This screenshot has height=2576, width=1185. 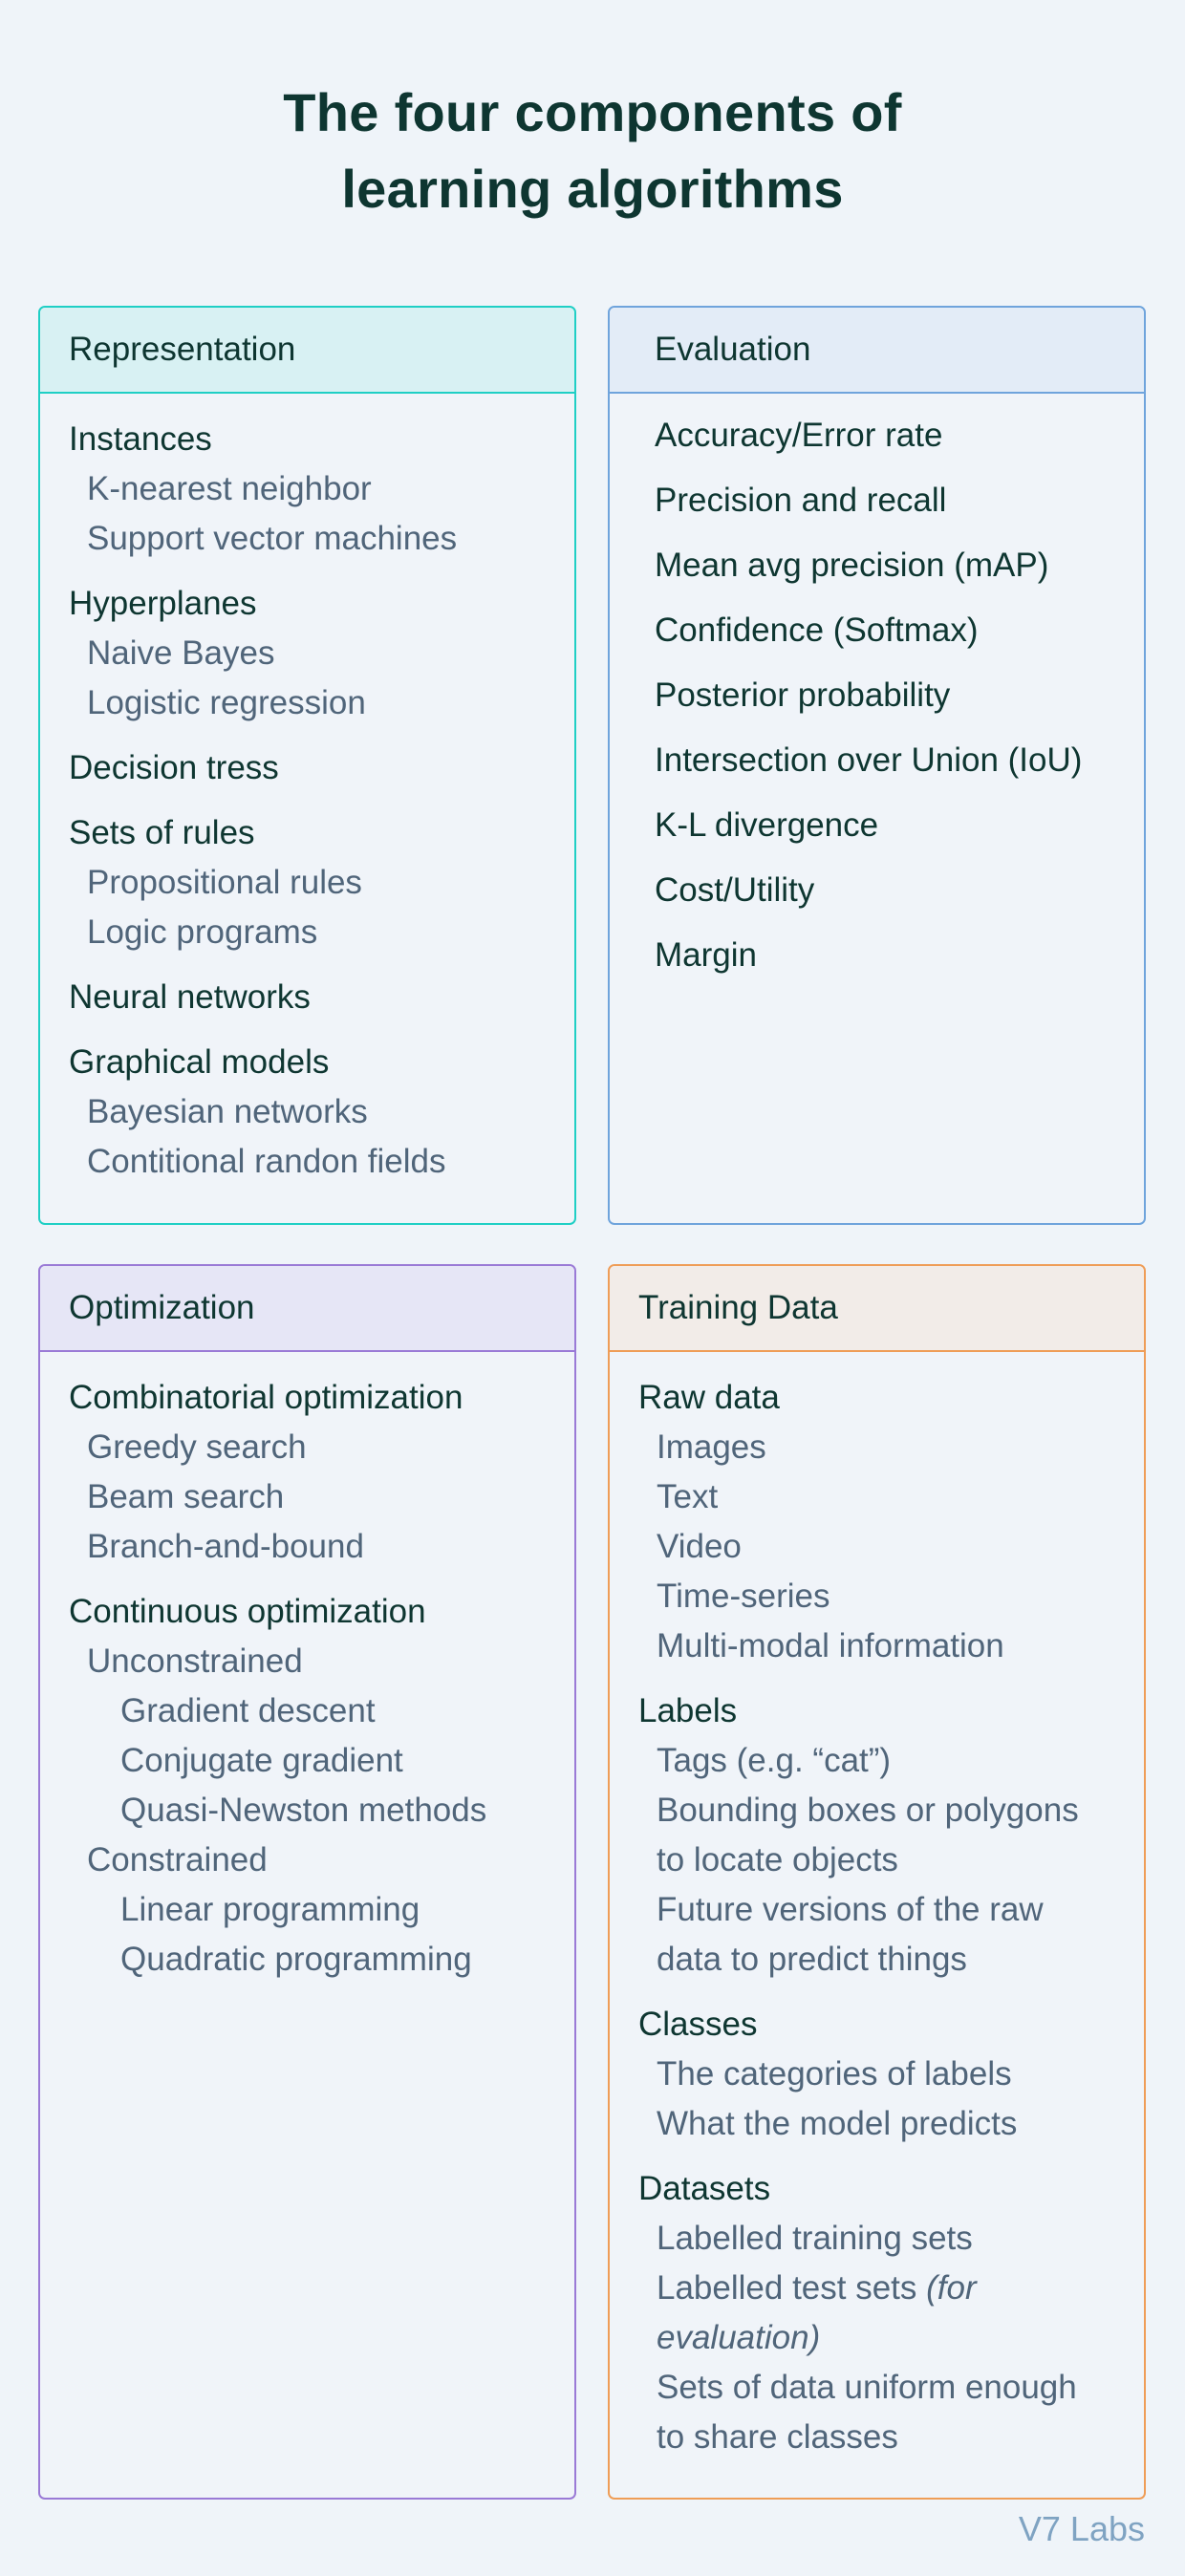 I want to click on group-label: Combinatorial optimization, so click(x=266, y=1397).